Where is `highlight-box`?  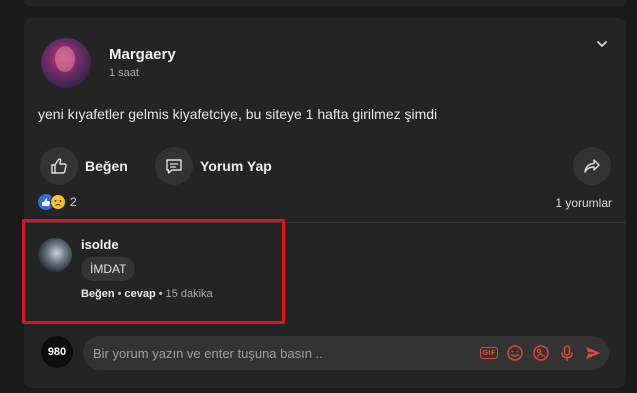
highlight-box is located at coordinates (153, 271).